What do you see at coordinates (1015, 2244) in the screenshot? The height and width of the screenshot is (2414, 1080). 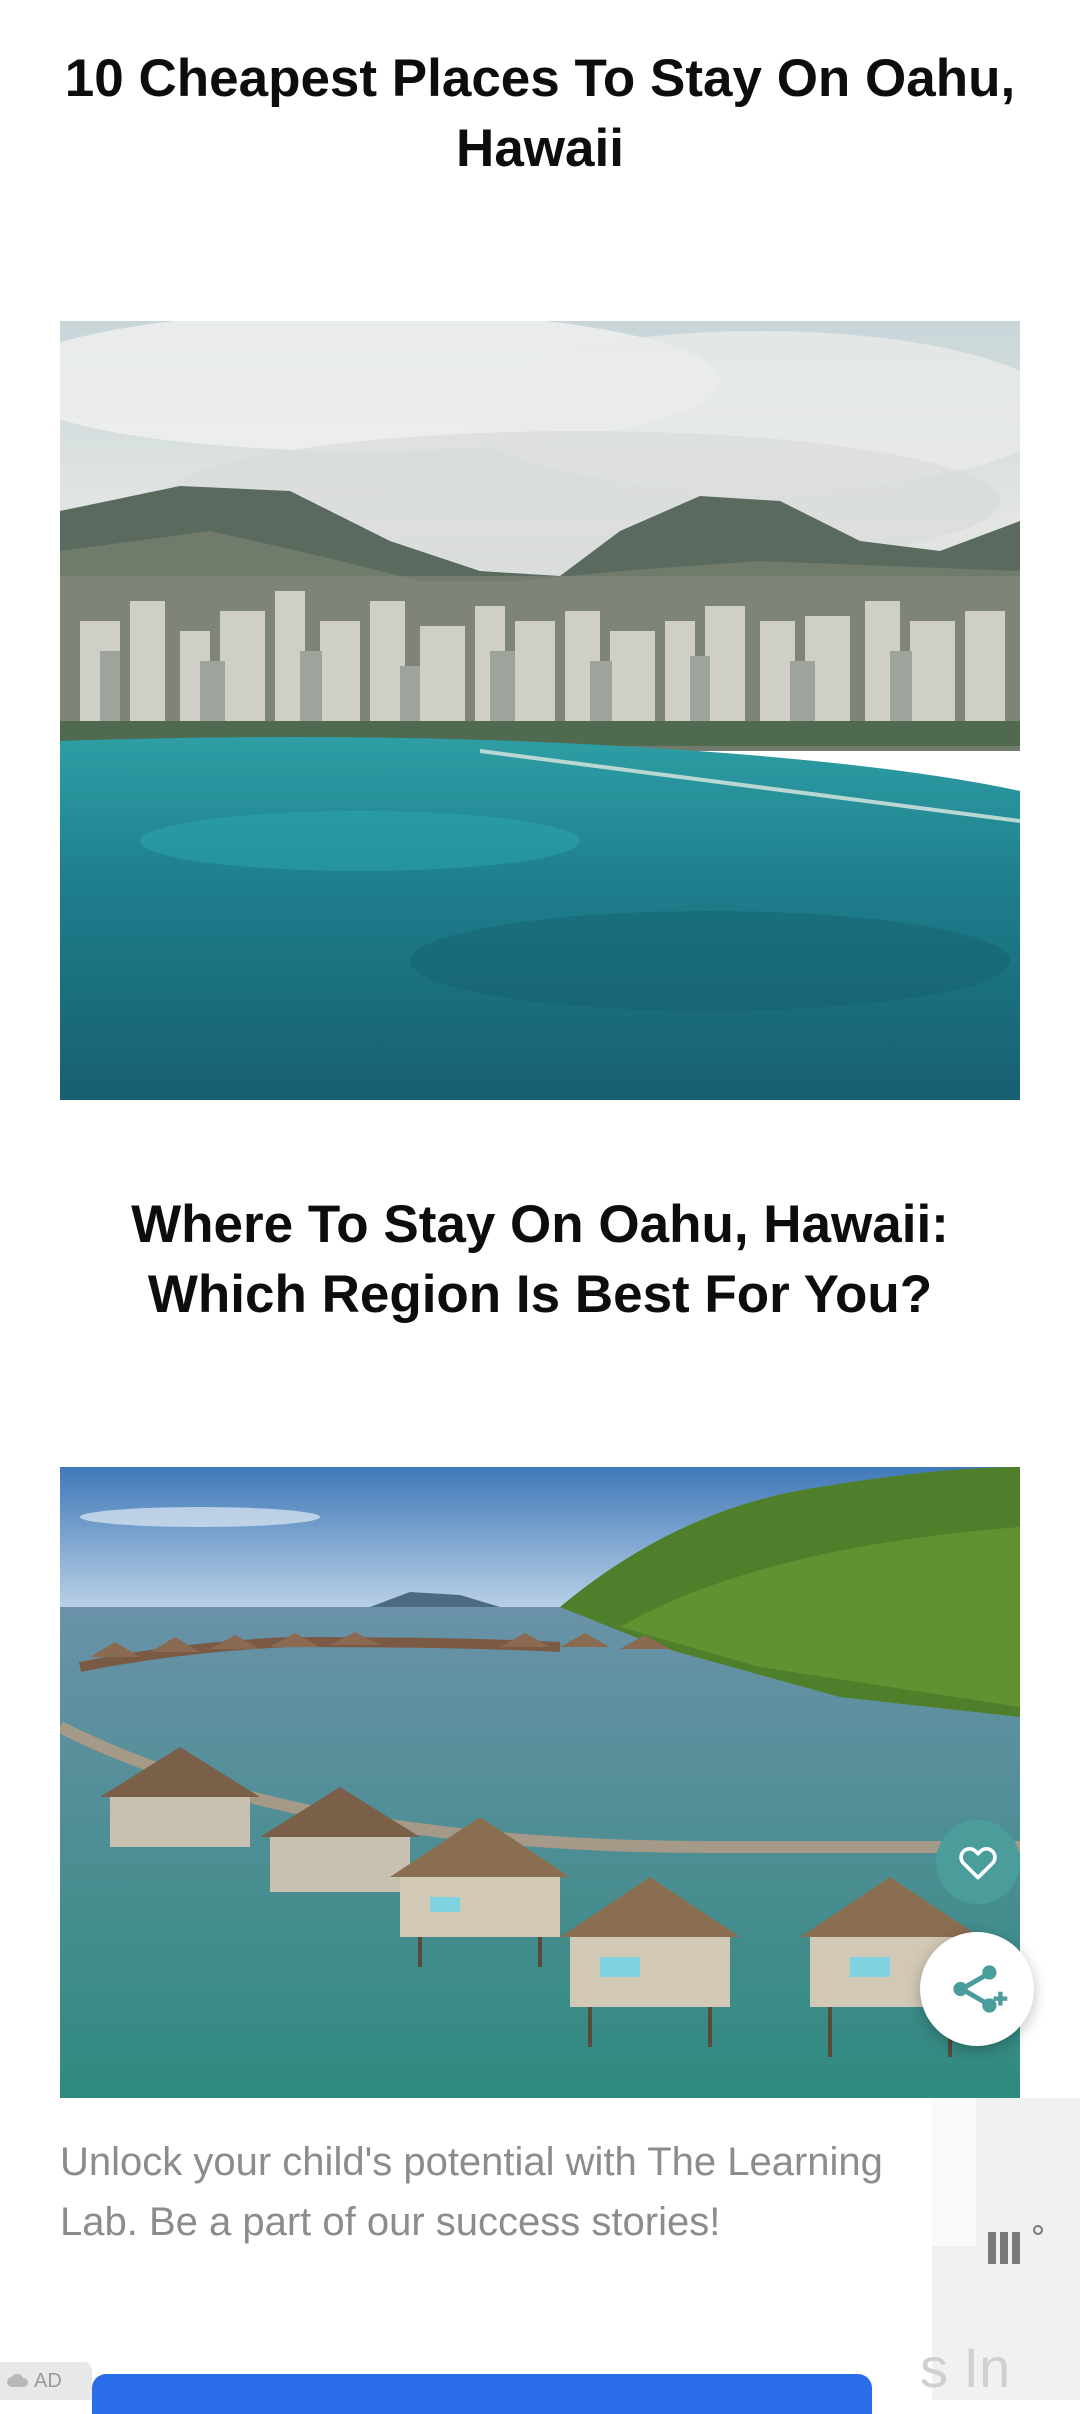 I see `ad-brand-logo-icon` at bounding box center [1015, 2244].